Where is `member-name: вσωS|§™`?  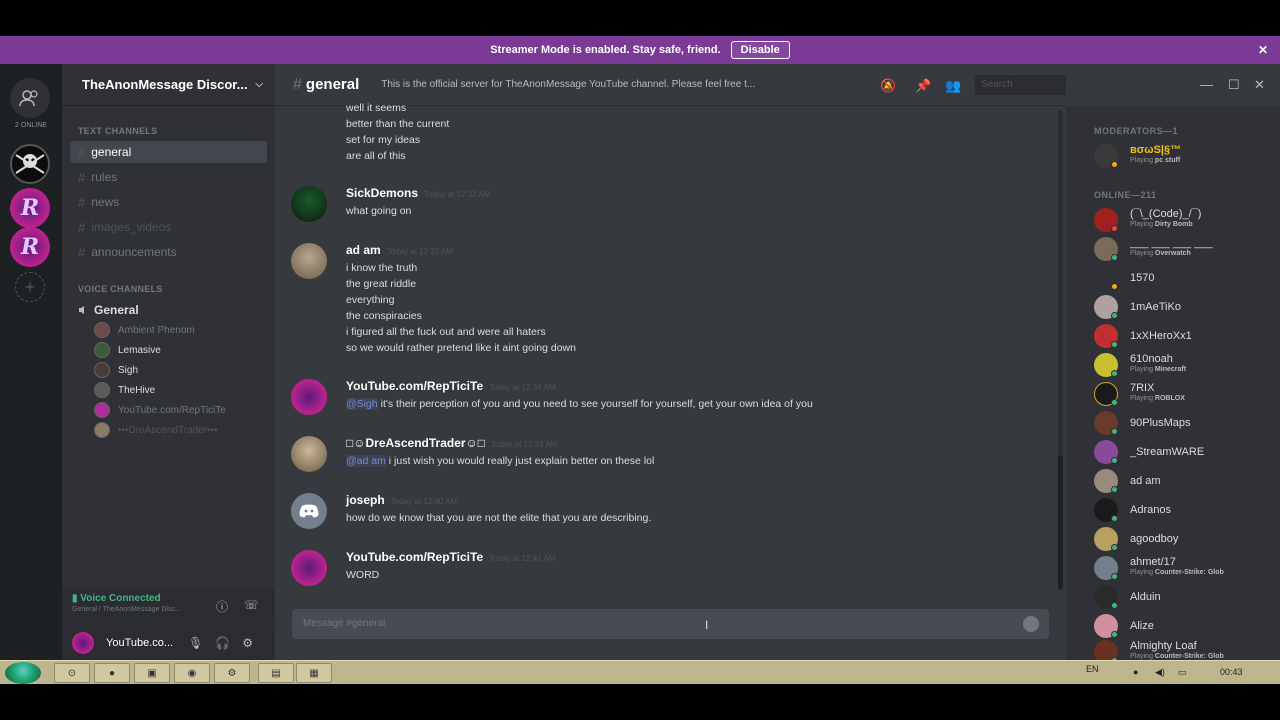 member-name: вσωS|§™ is located at coordinates (1156, 150).